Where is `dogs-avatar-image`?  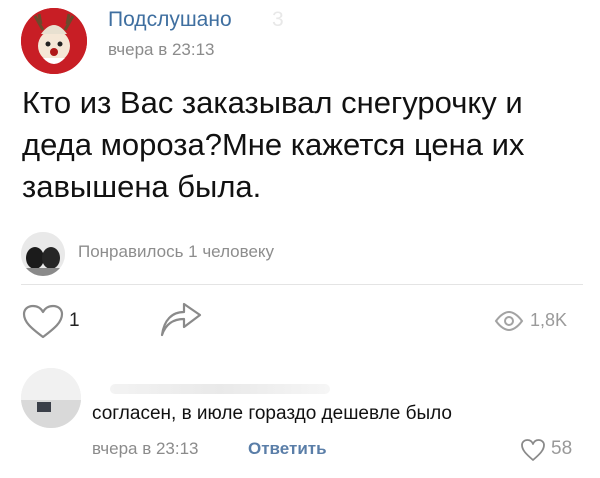 dogs-avatar-image is located at coordinates (43, 254).